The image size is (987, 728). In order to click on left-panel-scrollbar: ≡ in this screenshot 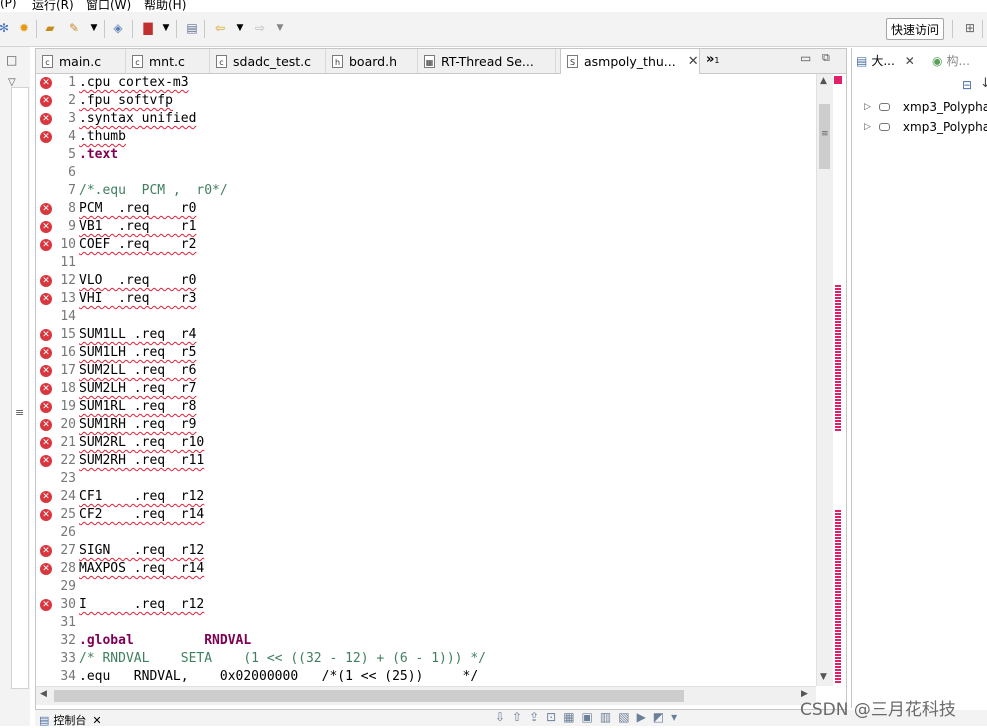, I will do `click(20, 388)`.